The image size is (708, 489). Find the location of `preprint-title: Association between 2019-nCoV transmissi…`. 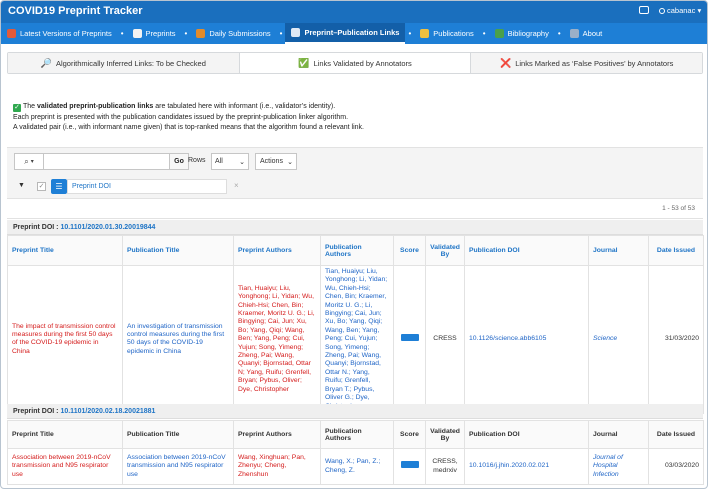

preprint-title: Association between 2019-nCoV transmissi… is located at coordinates (65, 466).